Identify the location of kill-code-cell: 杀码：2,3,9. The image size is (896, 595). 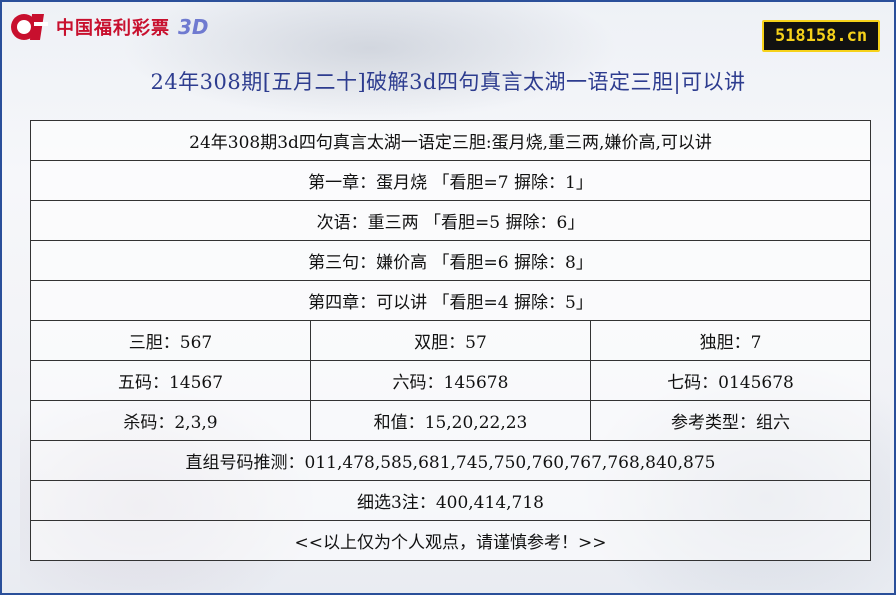
(170, 420).